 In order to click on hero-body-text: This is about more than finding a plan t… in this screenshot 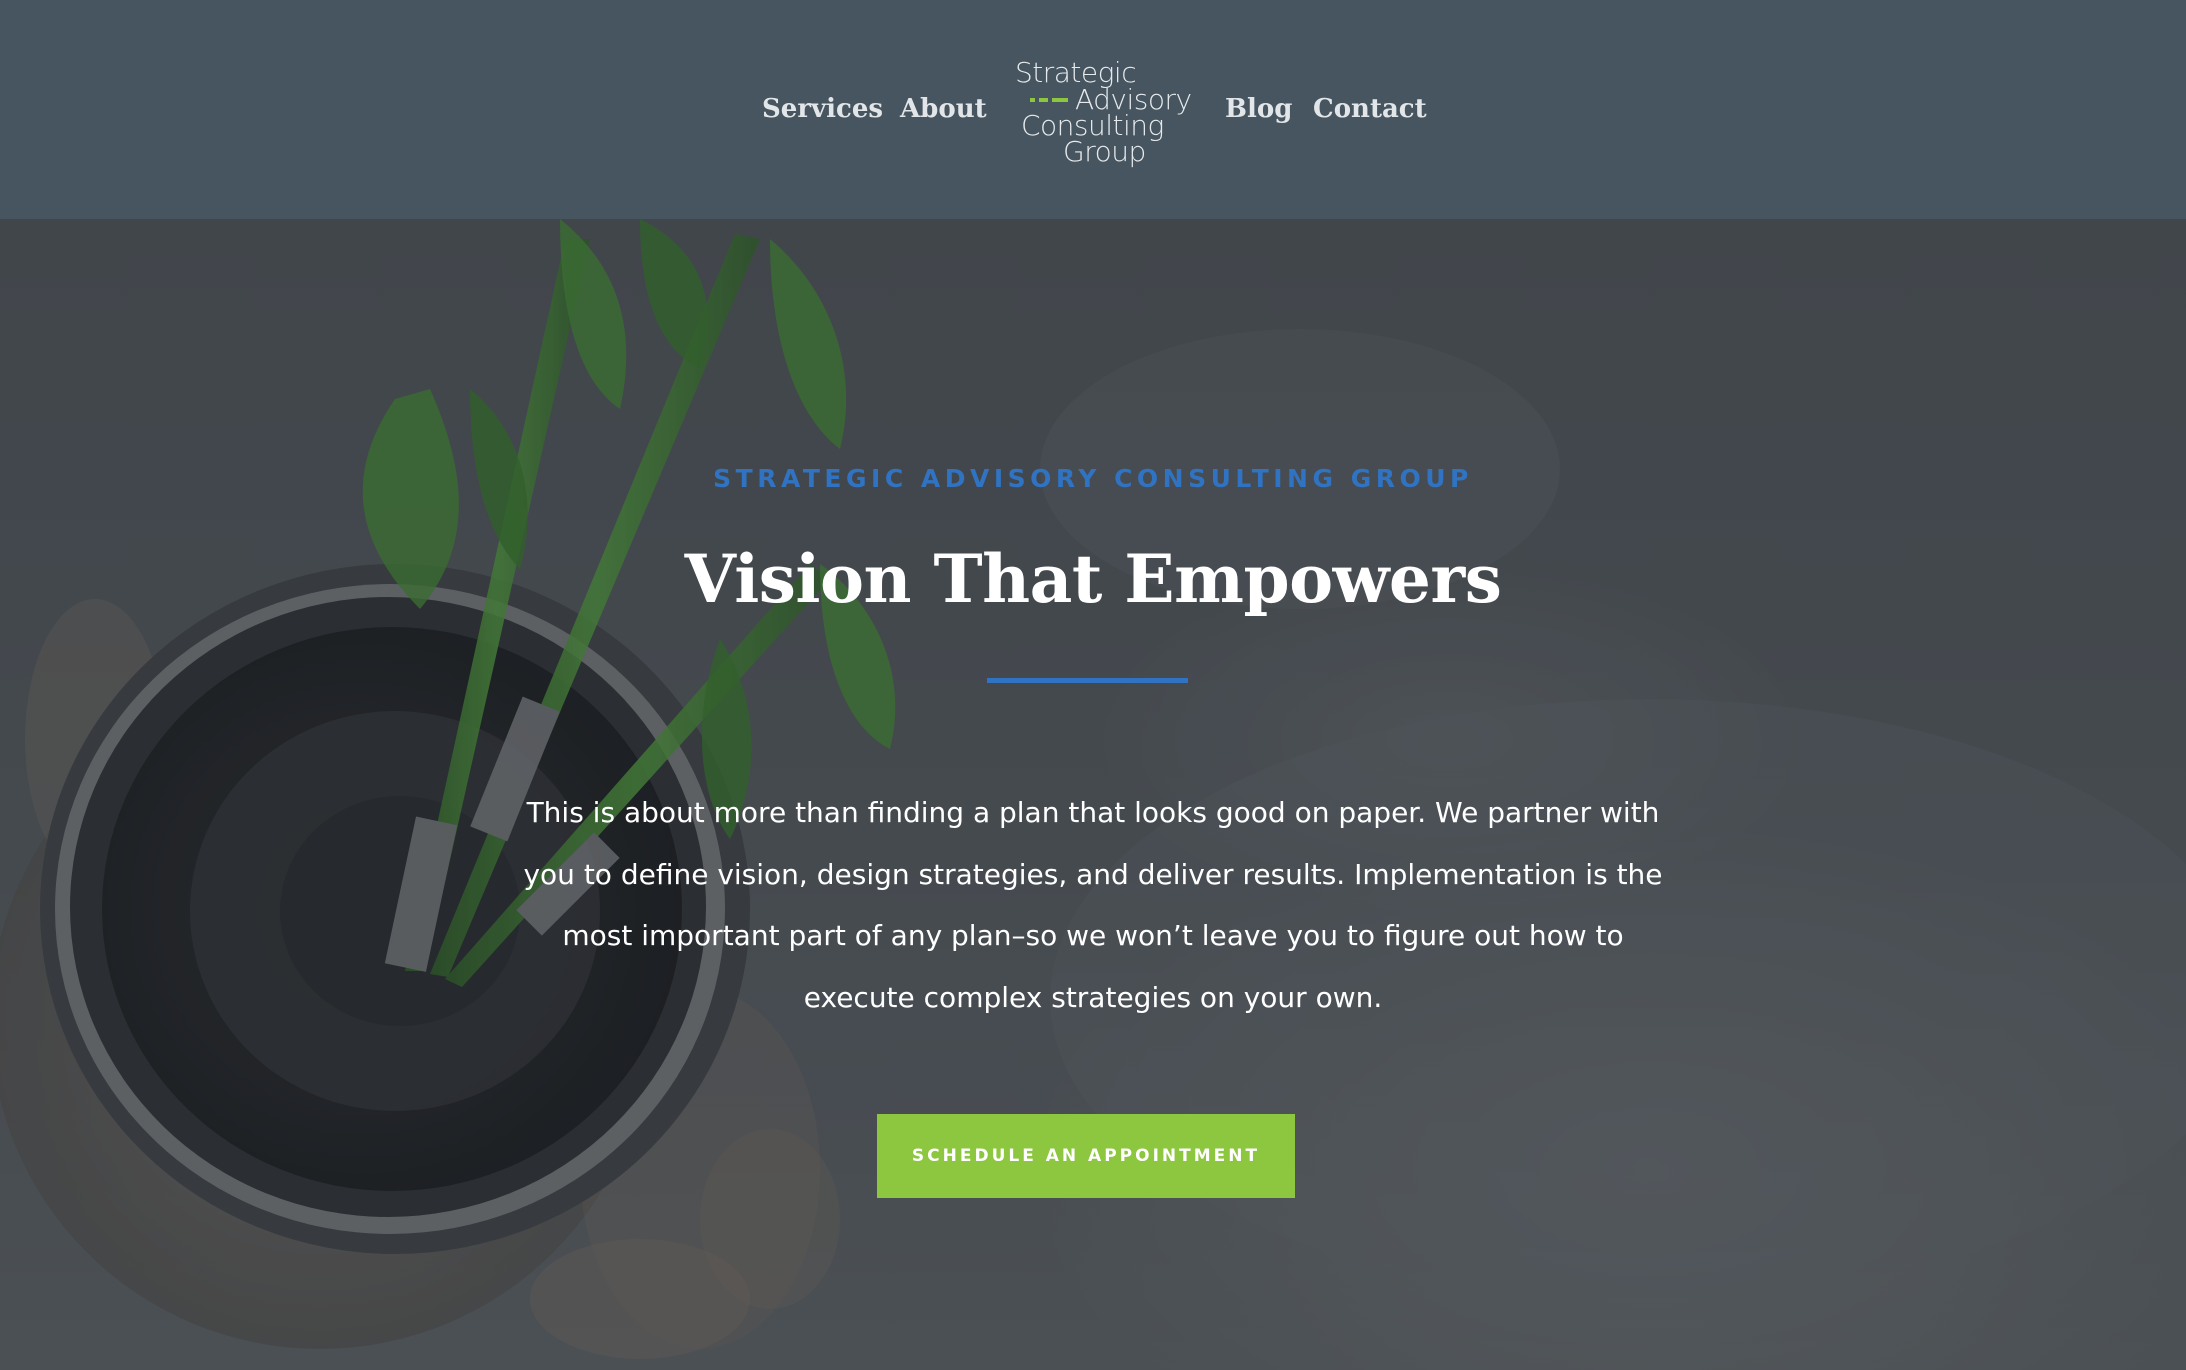, I will do `click(1093, 905)`.